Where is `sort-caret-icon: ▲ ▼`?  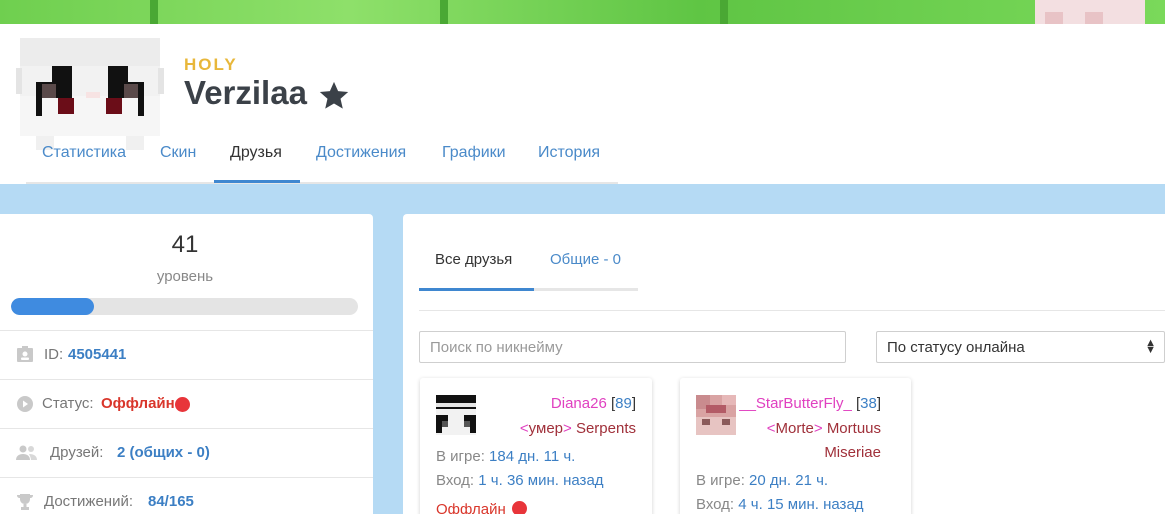
sort-caret-icon: ▲ ▼ is located at coordinates (1150, 346).